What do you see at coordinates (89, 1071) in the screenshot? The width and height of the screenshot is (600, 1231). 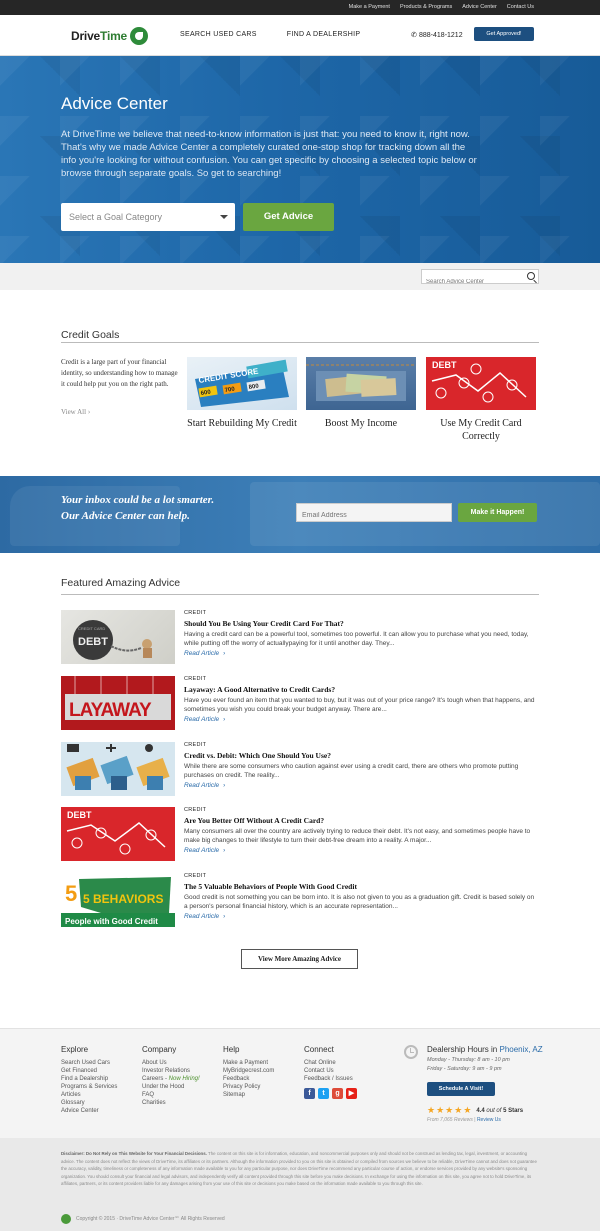 I see `footer-link: Get Financed` at bounding box center [89, 1071].